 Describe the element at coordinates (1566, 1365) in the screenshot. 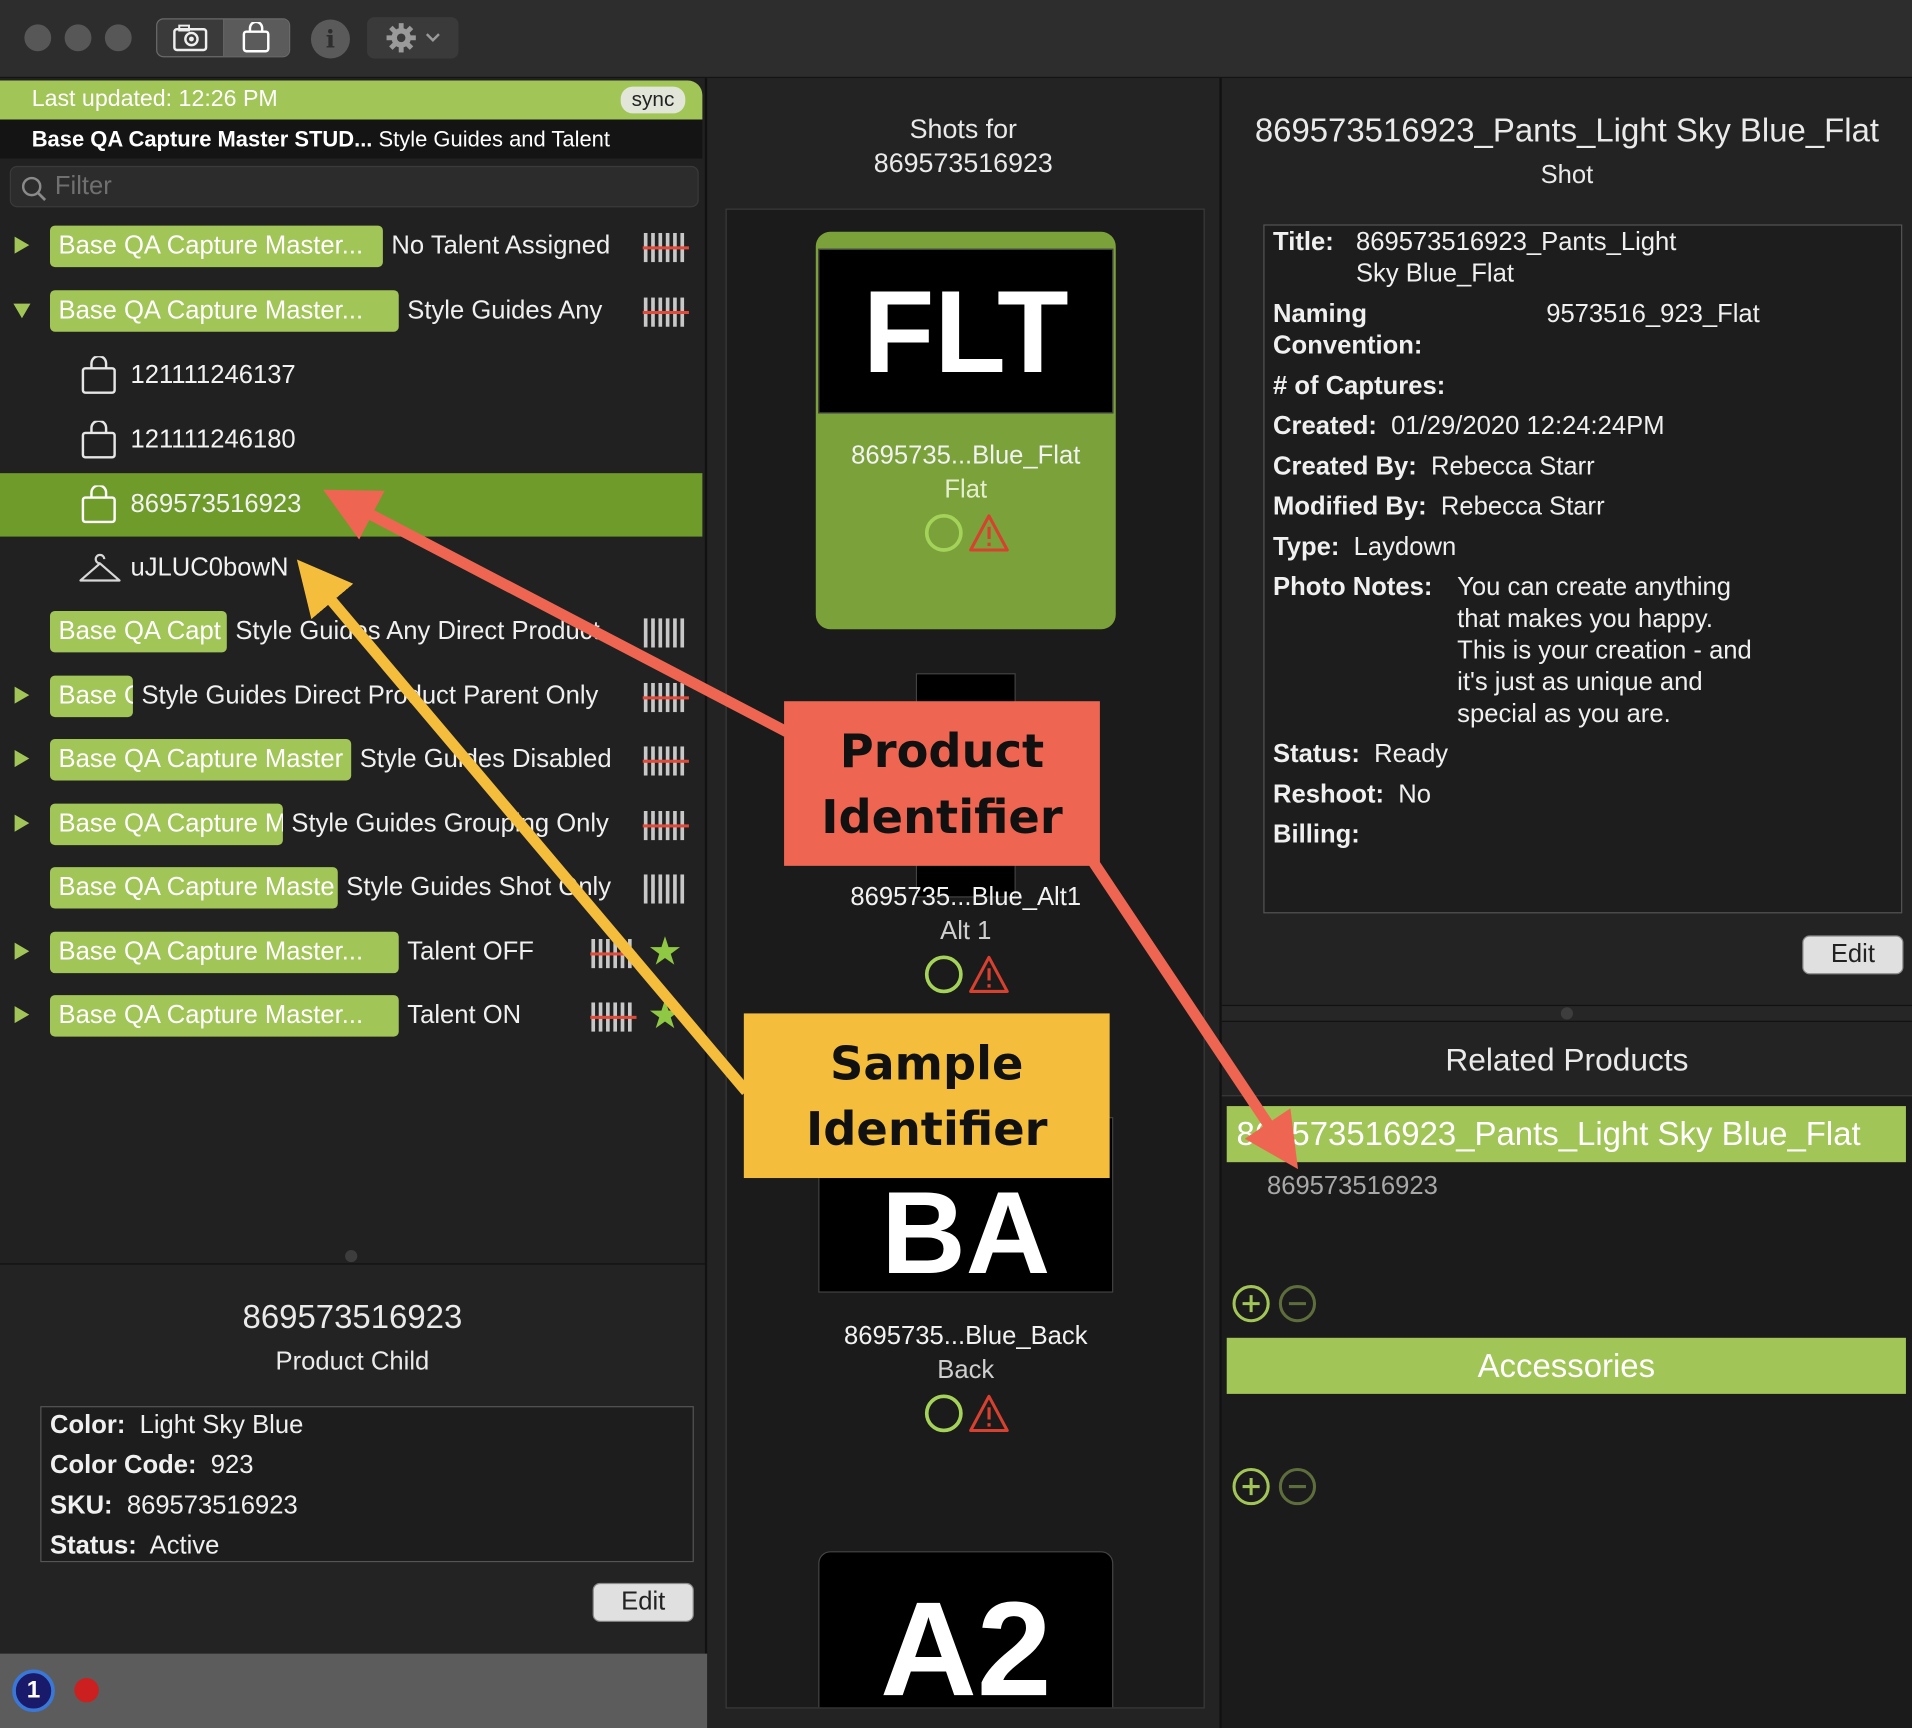

I see `accessories-header: Accessories` at that location.